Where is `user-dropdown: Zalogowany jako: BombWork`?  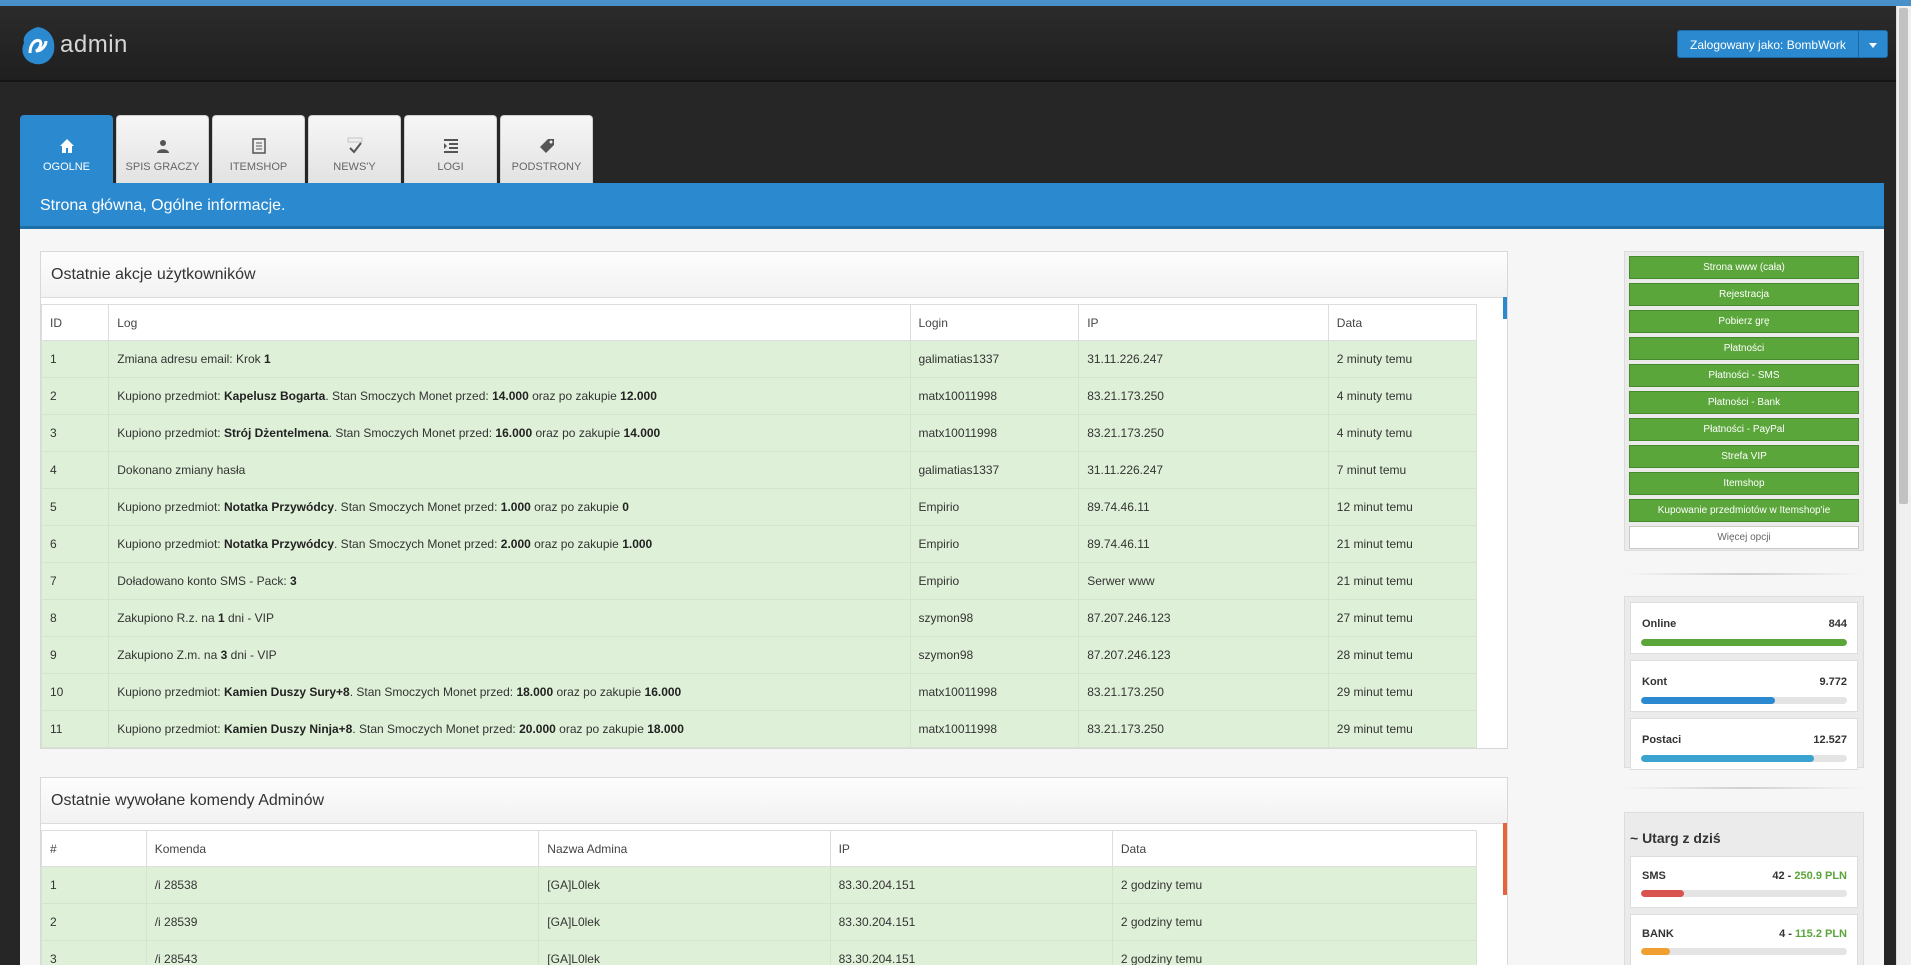 user-dropdown: Zalogowany jako: BombWork is located at coordinates (1782, 44).